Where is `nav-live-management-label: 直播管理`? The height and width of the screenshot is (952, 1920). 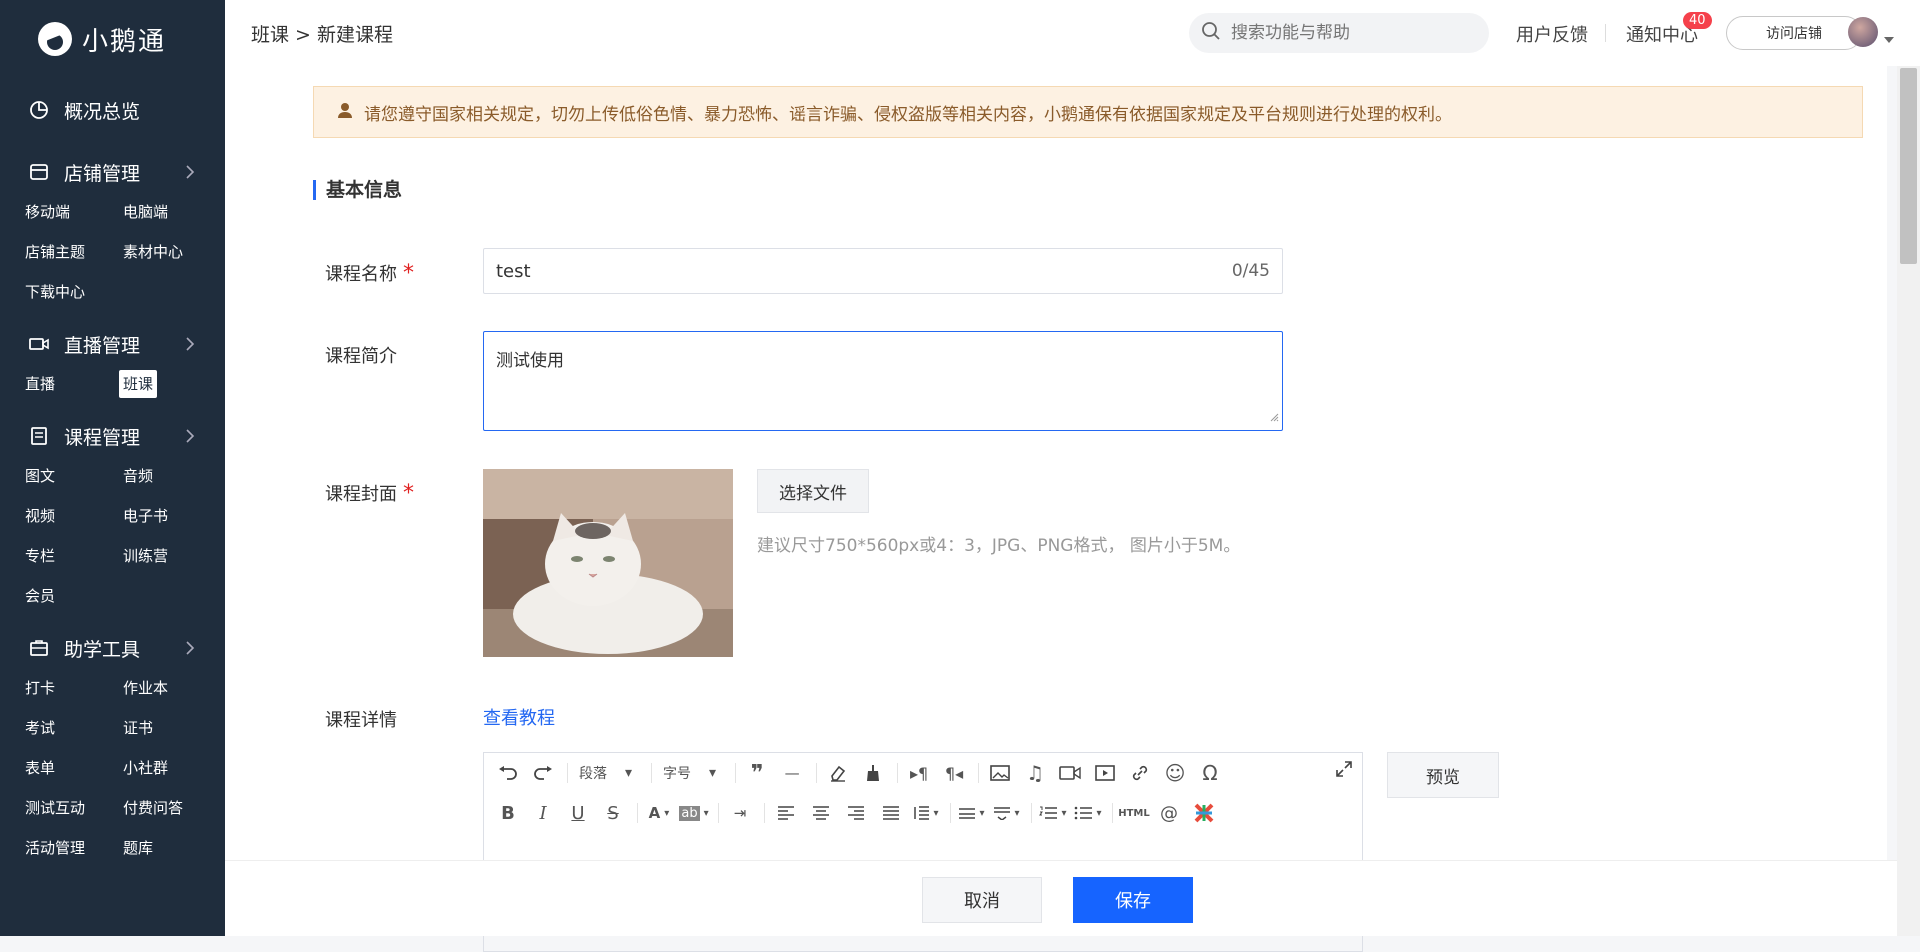 nav-live-management-label: 直播管理 is located at coordinates (102, 345).